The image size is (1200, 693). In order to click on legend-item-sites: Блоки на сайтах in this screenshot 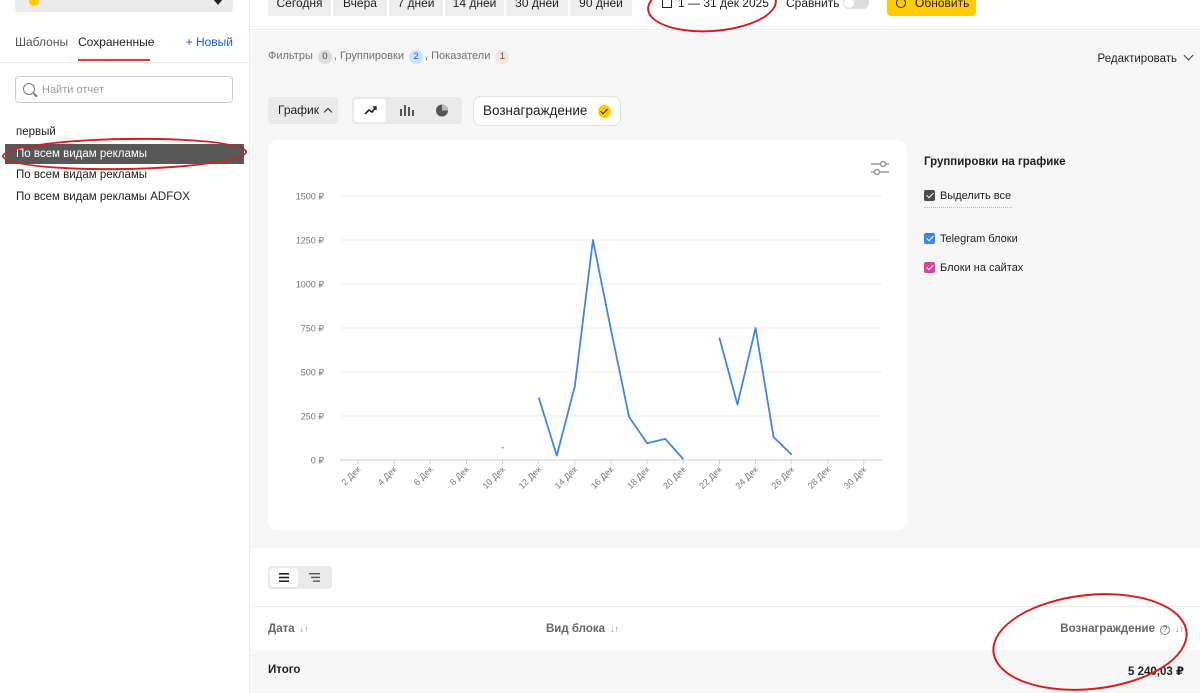, I will do `click(973, 268)`.